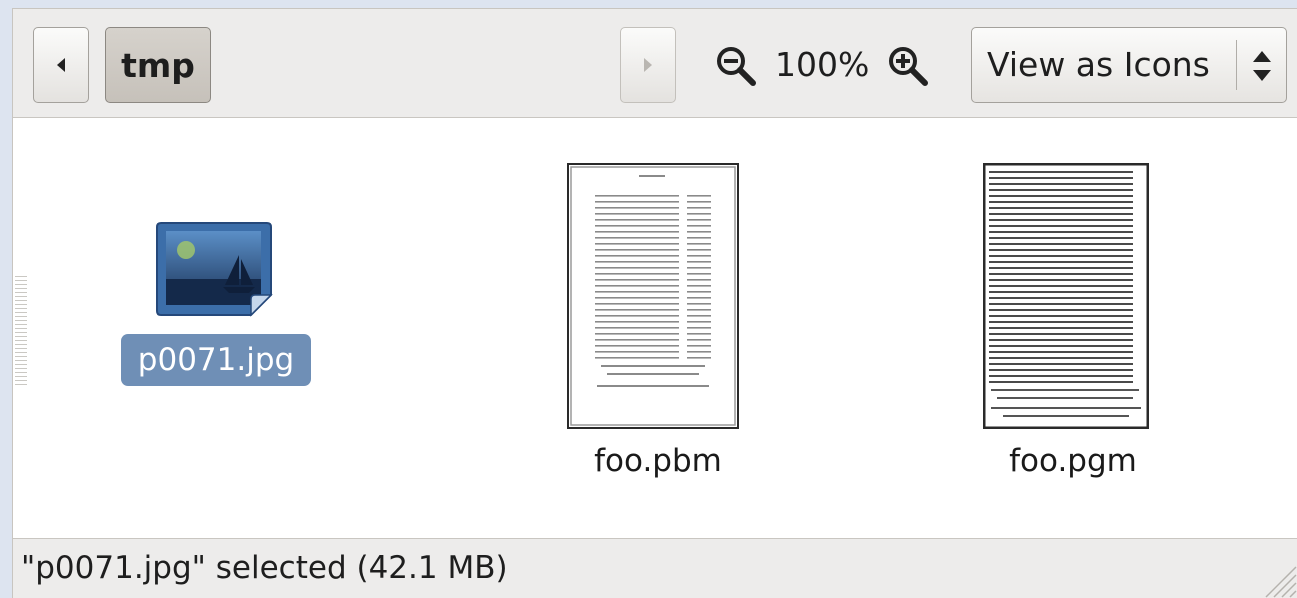 The width and height of the screenshot is (1297, 598). I want to click on zoom-level-label: 100%, so click(822, 64).